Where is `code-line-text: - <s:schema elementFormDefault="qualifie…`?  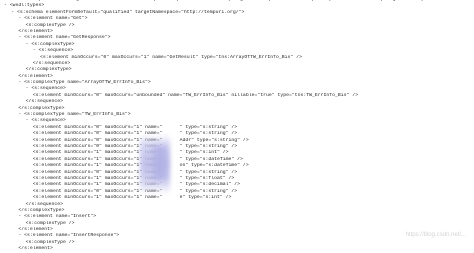
code-line-text: - <s:schema elementFormDefault="qualifie… is located at coordinates (128, 12).